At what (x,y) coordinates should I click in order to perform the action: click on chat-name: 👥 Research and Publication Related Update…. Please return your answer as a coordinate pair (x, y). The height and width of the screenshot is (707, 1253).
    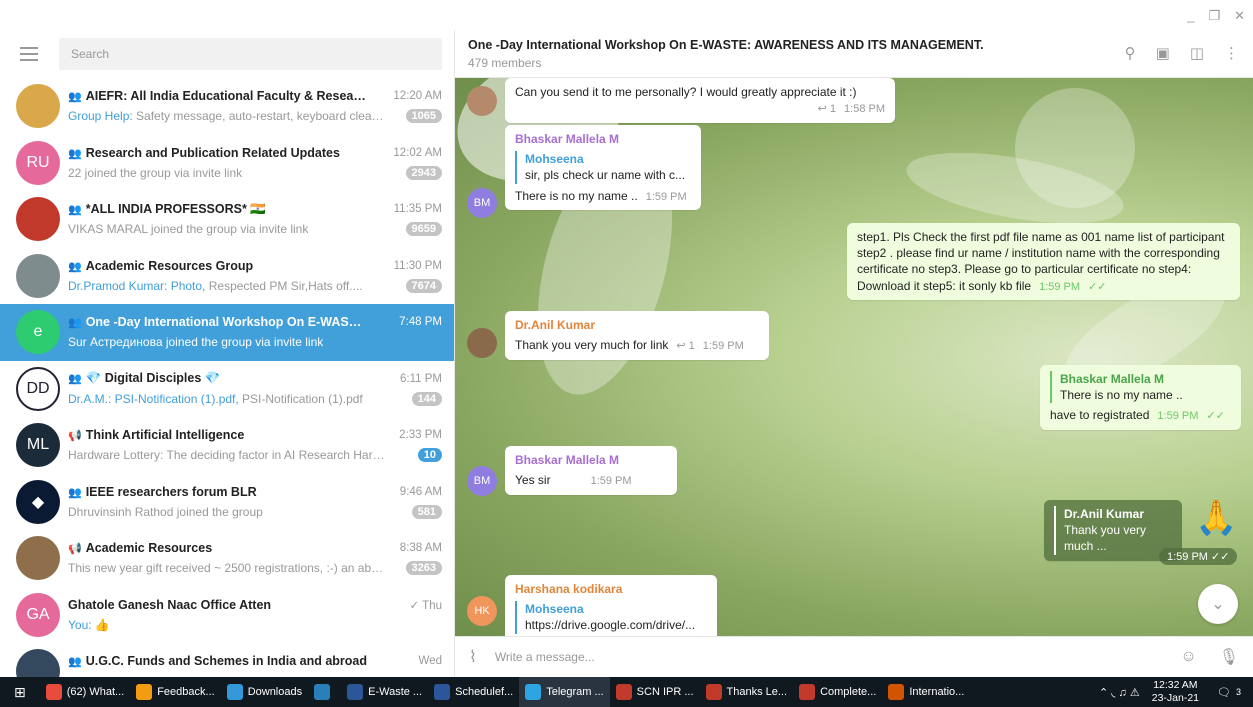
    Looking at the image, I should click on (204, 152).